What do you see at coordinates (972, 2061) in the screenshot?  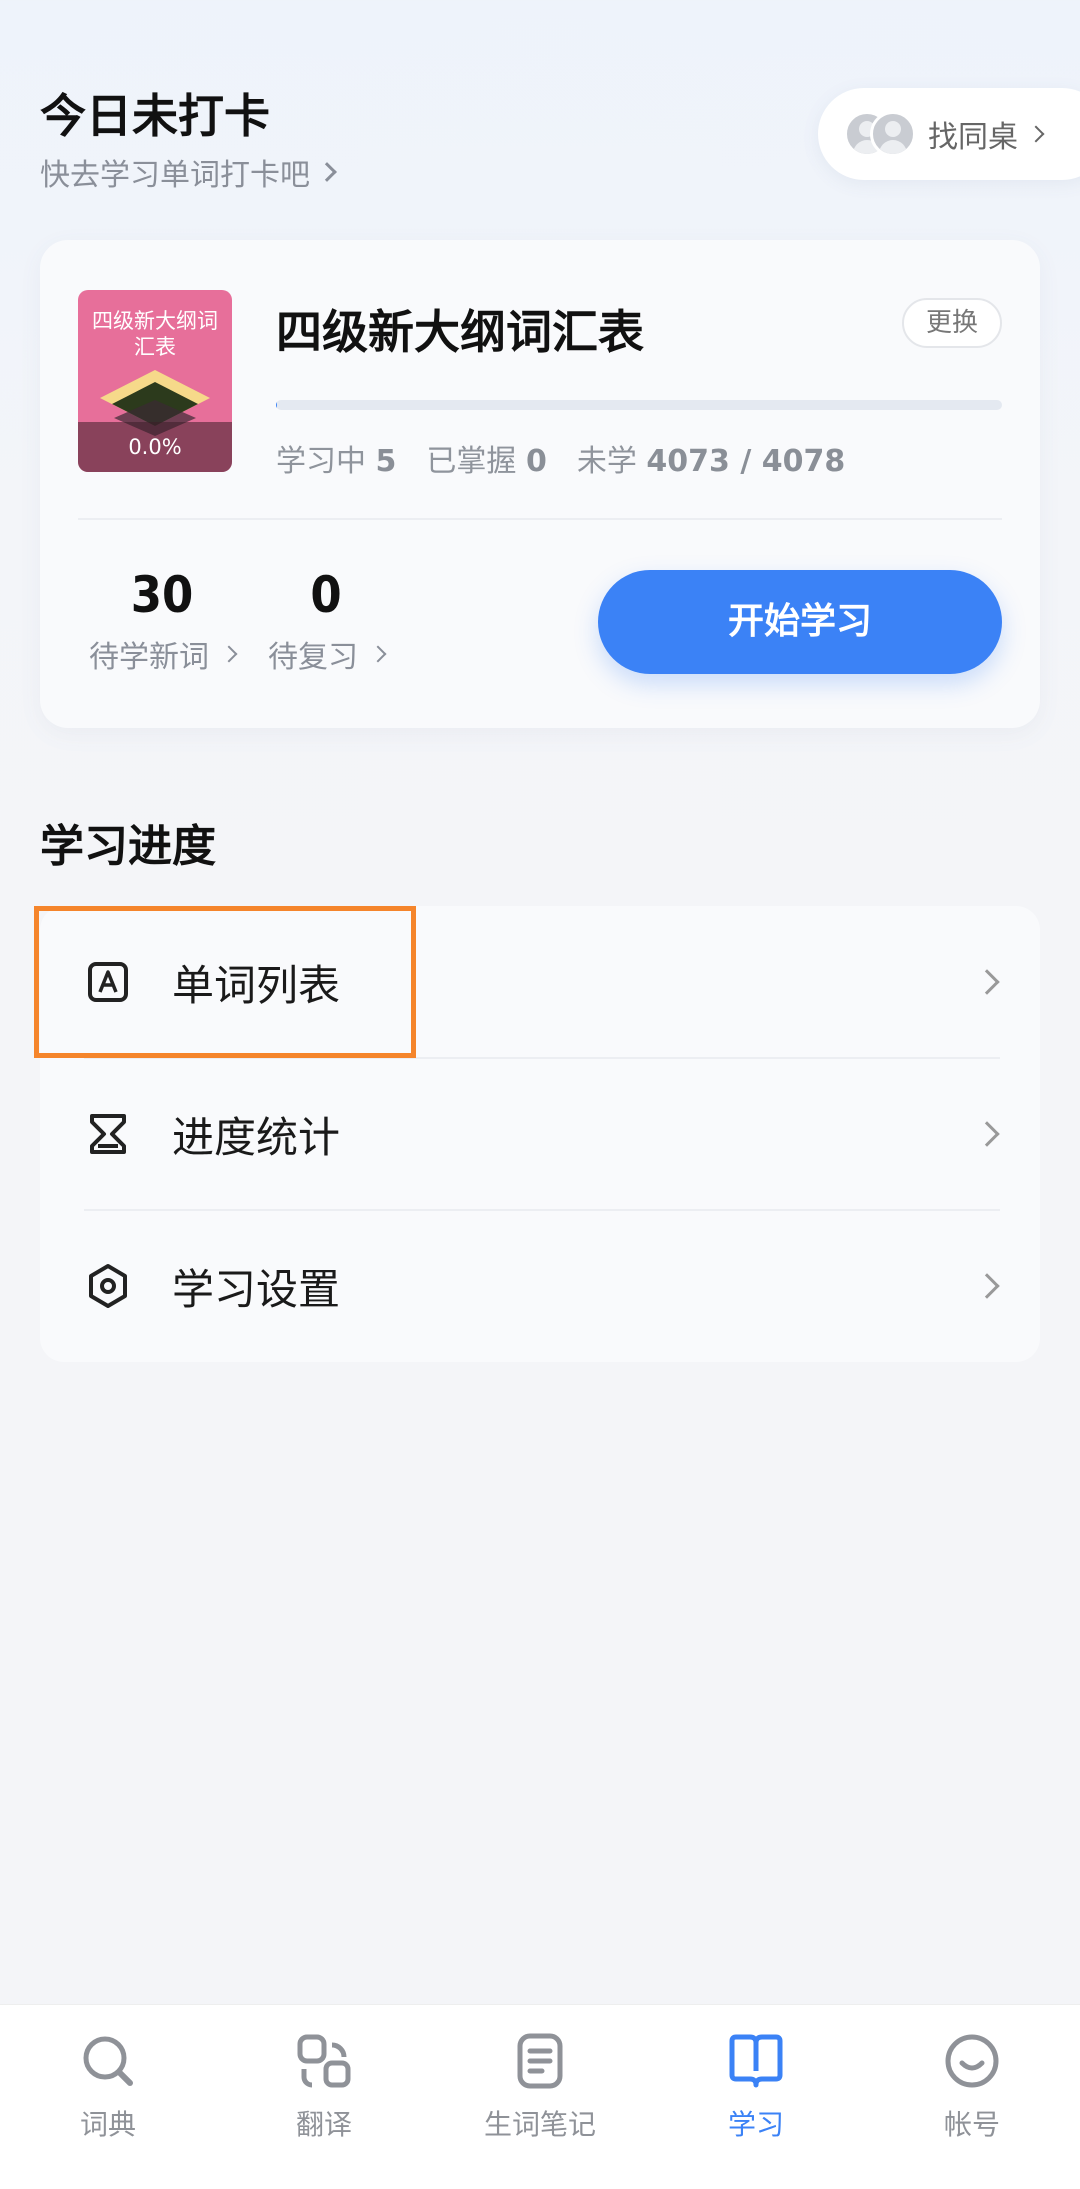 I see `smile-icon` at bounding box center [972, 2061].